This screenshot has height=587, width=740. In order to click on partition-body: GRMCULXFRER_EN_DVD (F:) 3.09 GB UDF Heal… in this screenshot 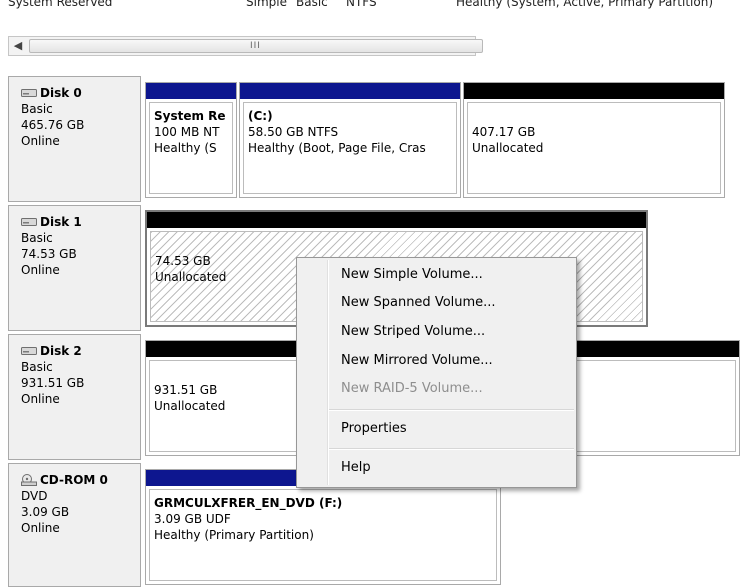, I will do `click(323, 535)`.